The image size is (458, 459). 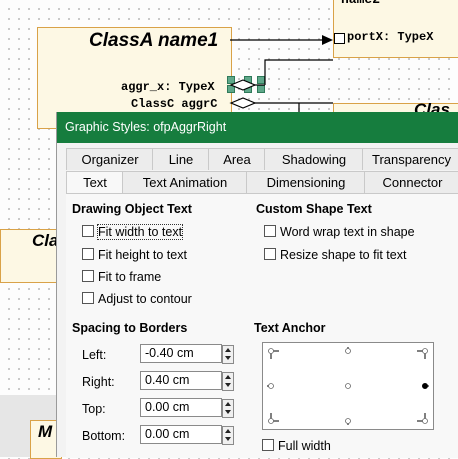 I want to click on resize-shape-checkbox: Resize shape to fit text, so click(x=335, y=255).